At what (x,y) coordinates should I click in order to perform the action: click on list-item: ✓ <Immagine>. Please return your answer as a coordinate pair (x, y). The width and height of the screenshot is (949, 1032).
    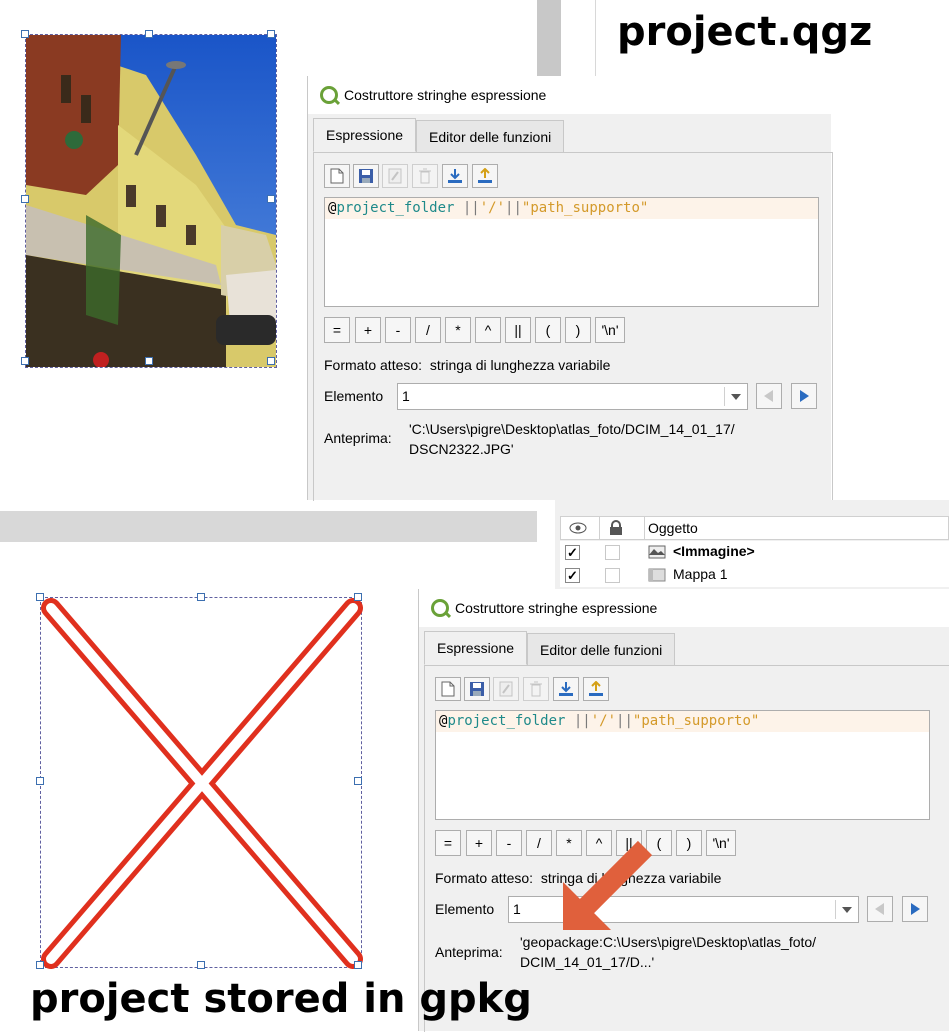
    Looking at the image, I should click on (754, 552).